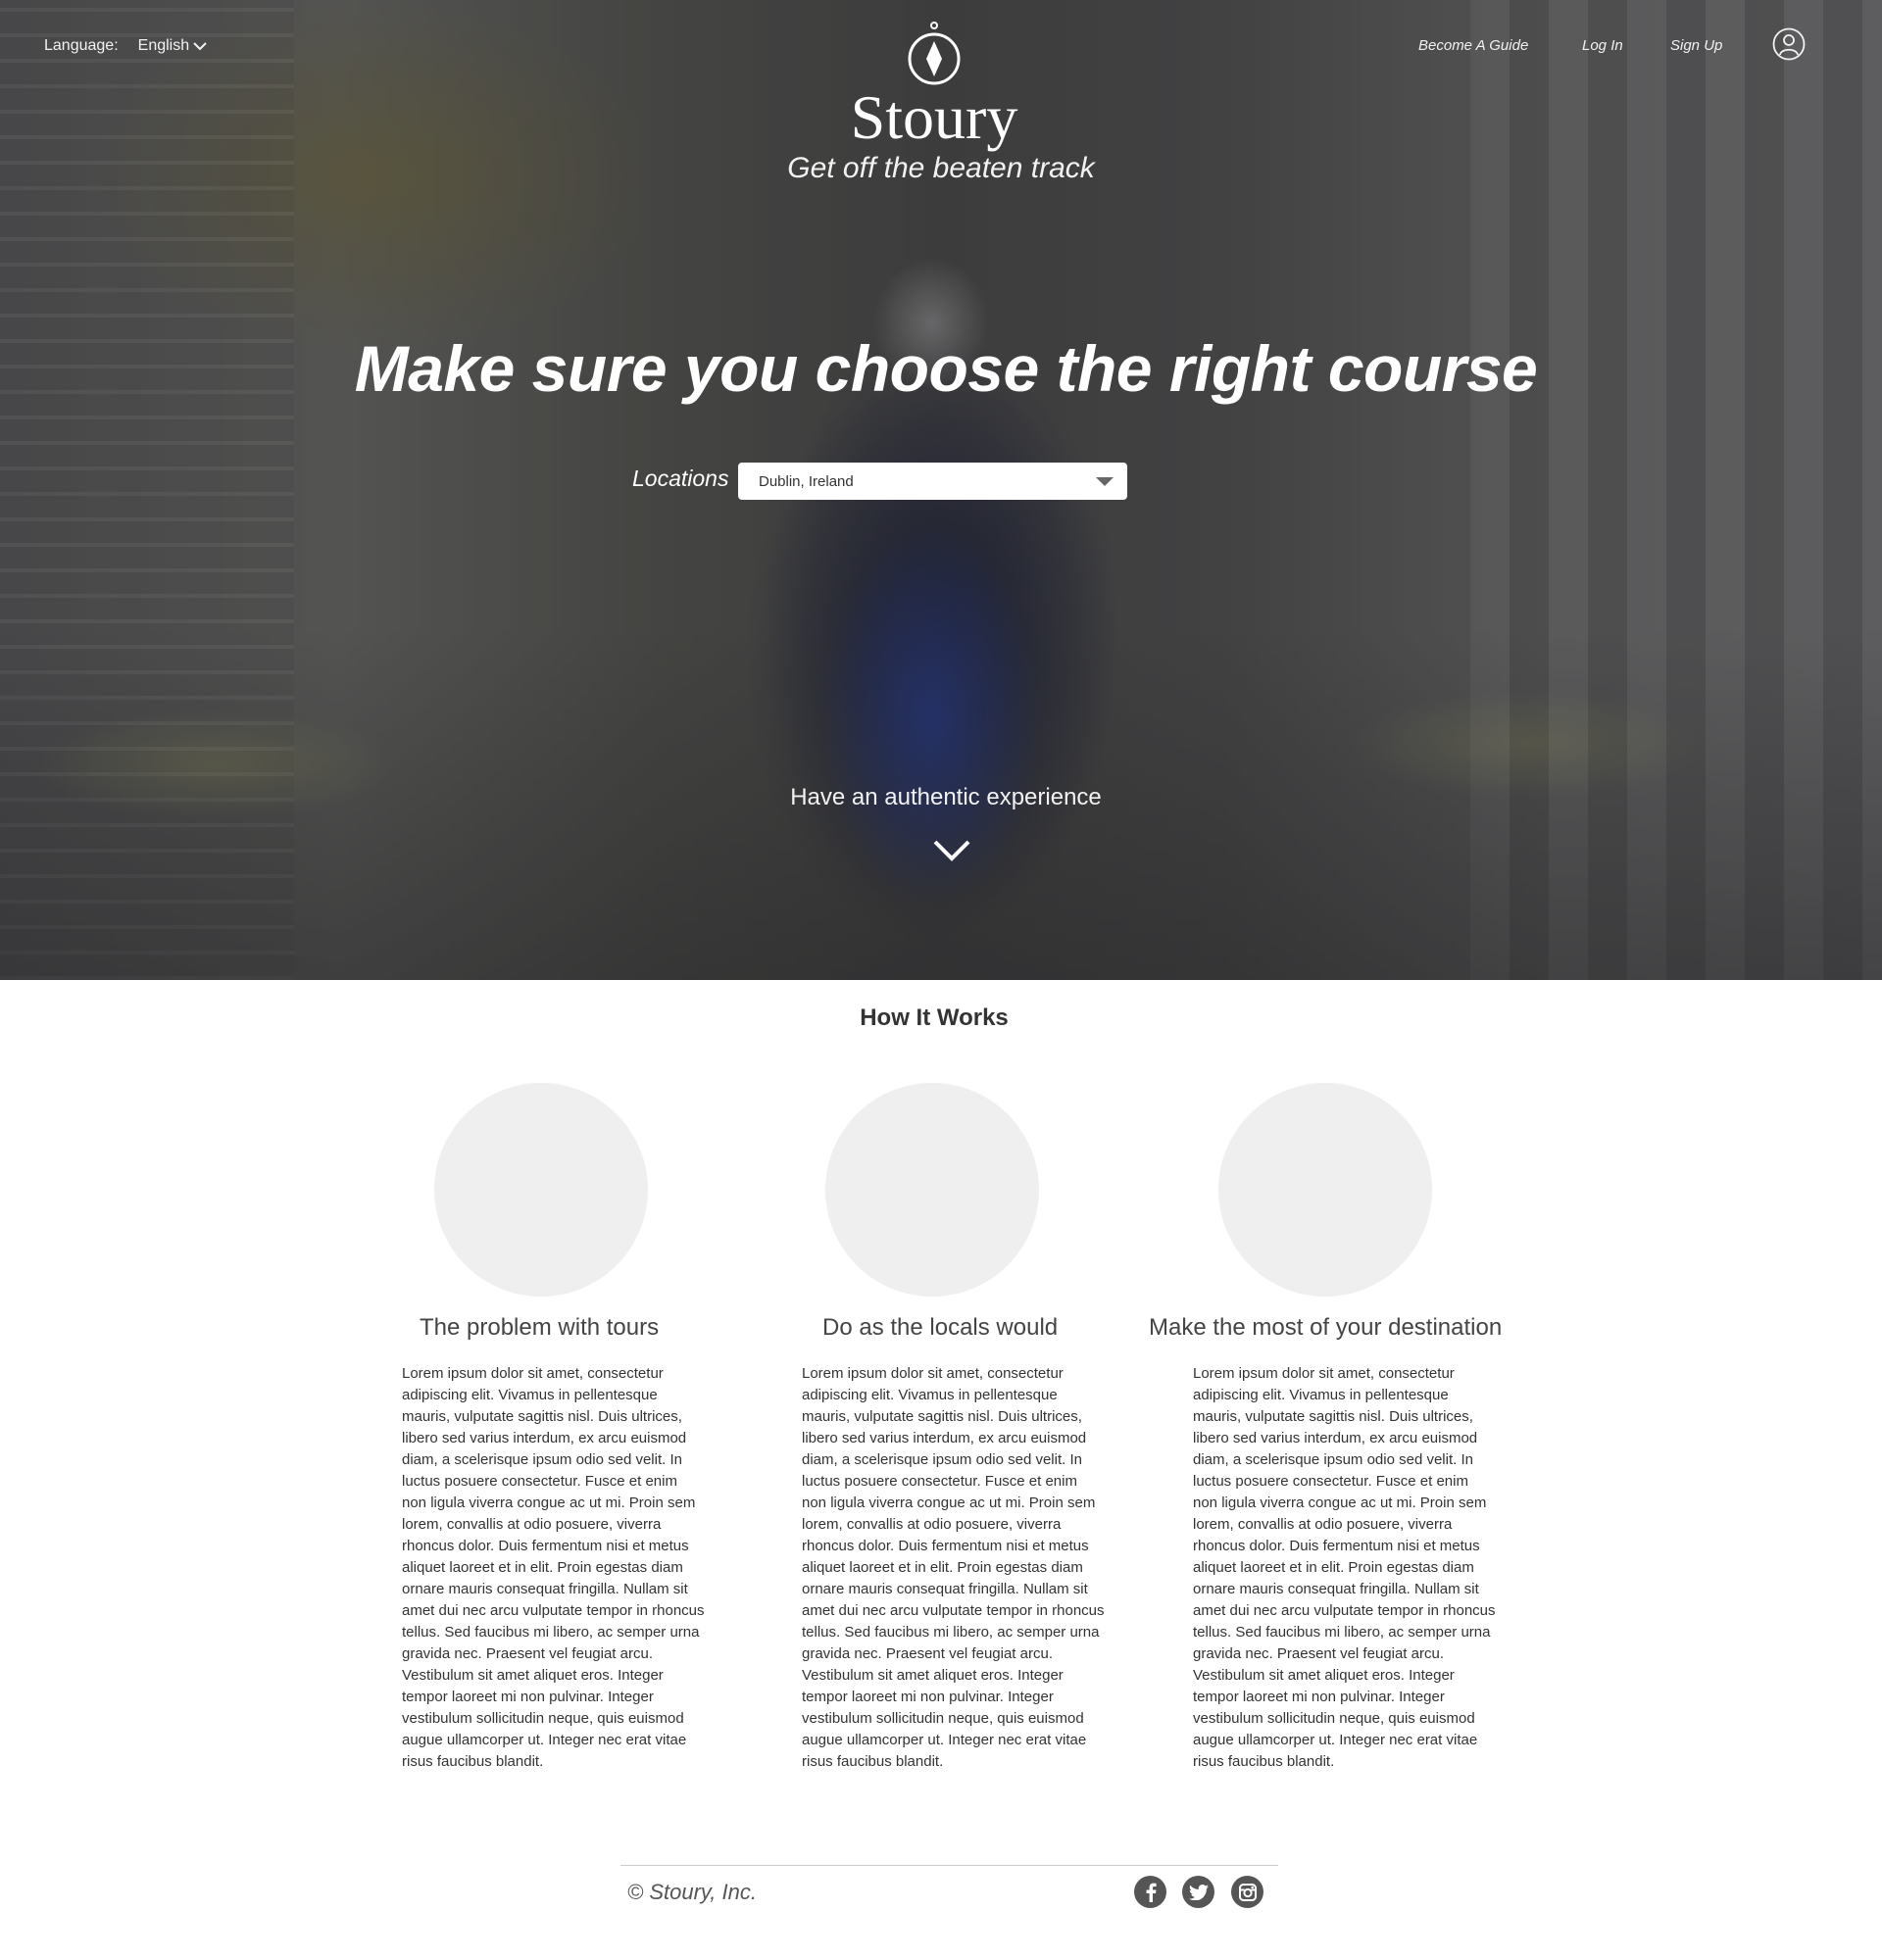  I want to click on hero-headline: Make sure you choose the right course, so click(946, 368).